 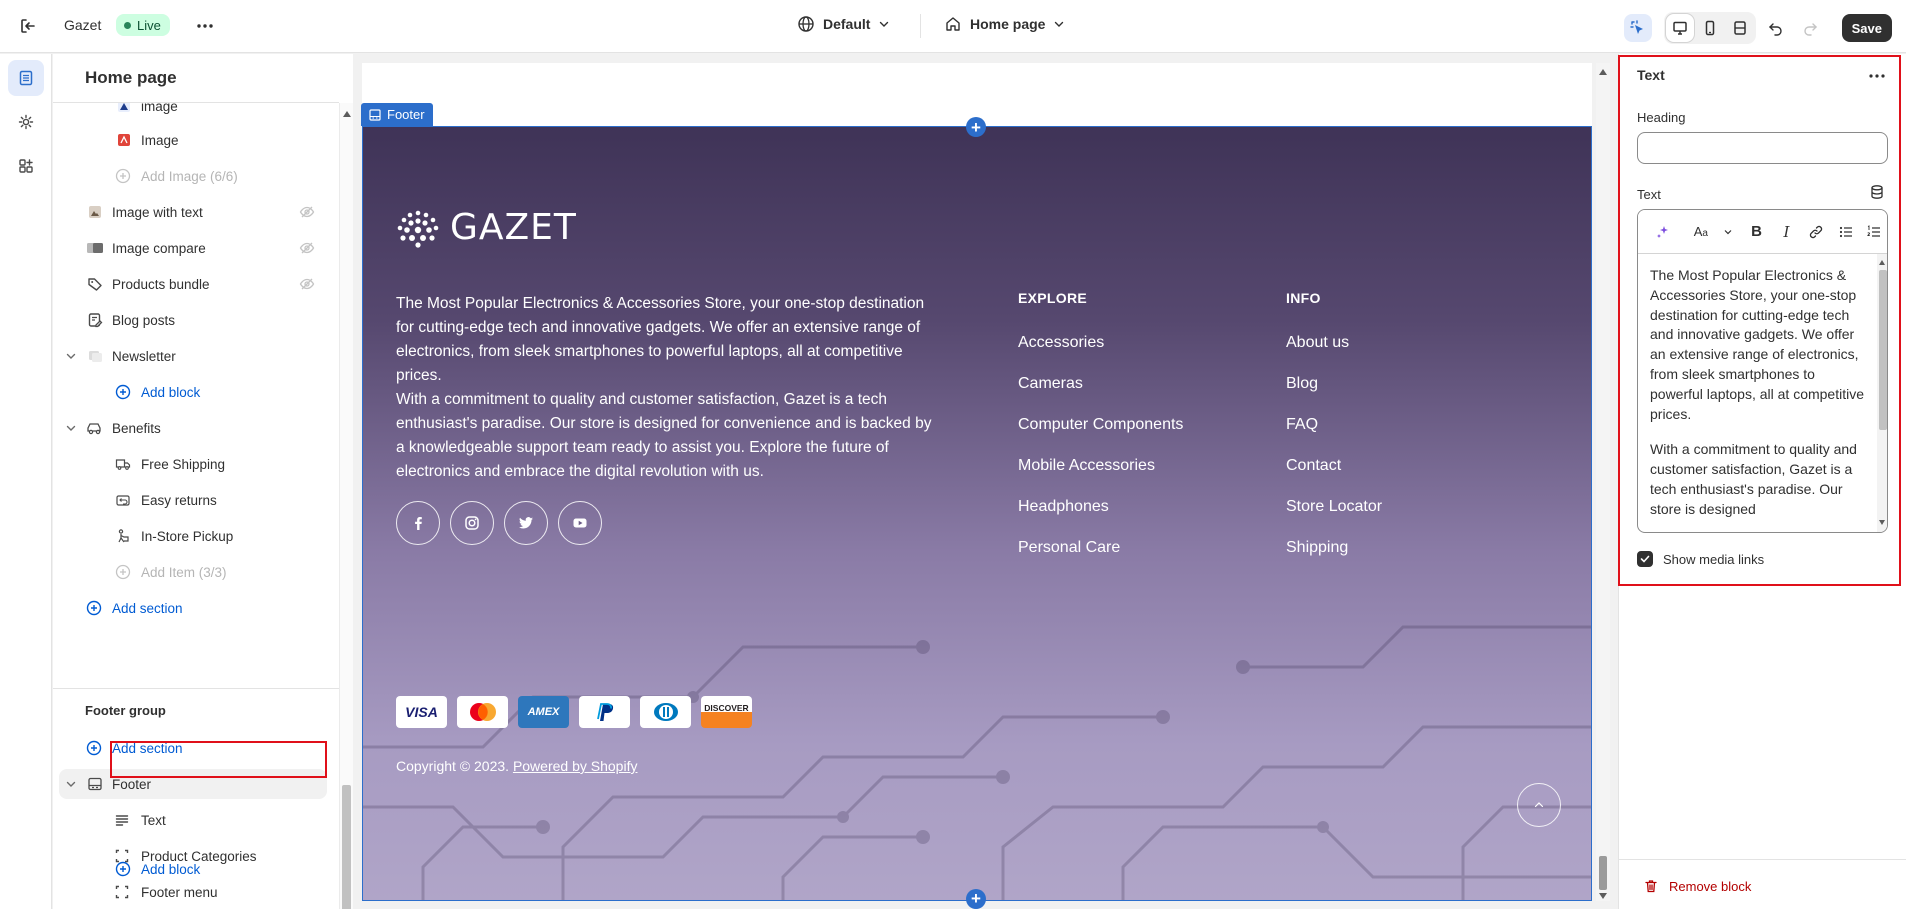 I want to click on bold-icon: B, so click(x=1757, y=232).